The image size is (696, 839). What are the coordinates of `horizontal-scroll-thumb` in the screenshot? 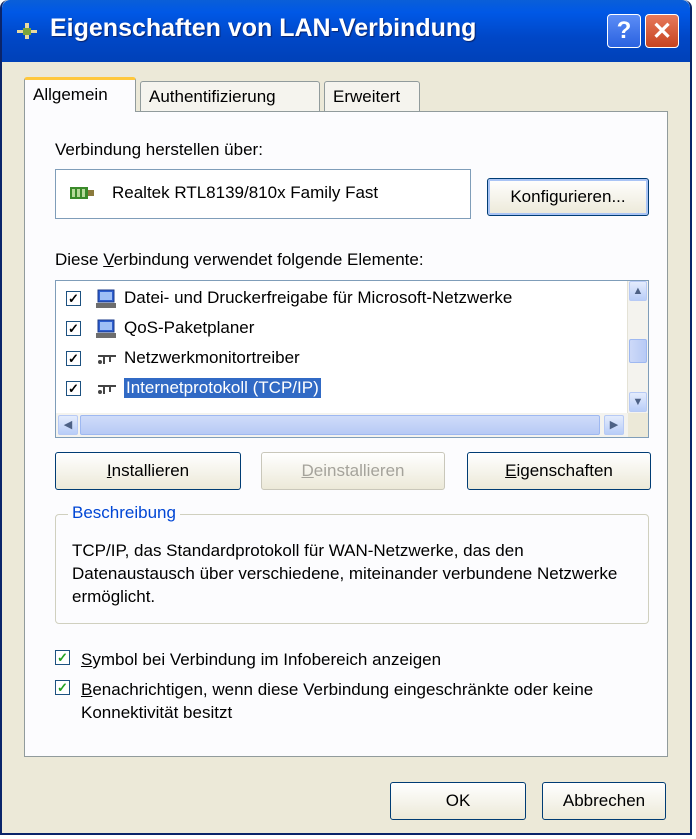 It's located at (340, 425).